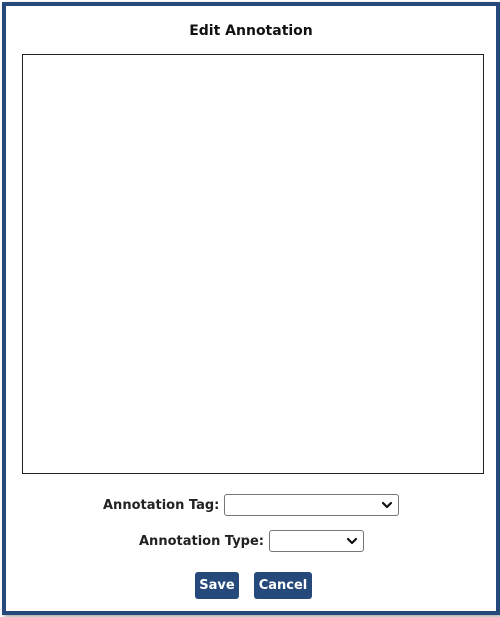 This screenshot has width=500, height=617. What do you see at coordinates (201, 541) in the screenshot?
I see `annotation-type-label: Annotation Type:` at bounding box center [201, 541].